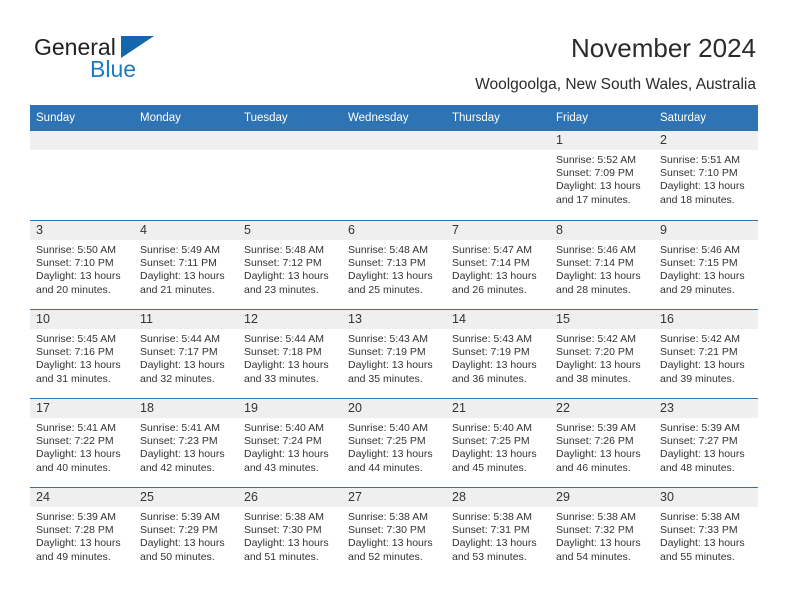  What do you see at coordinates (700, 160) in the screenshot?
I see `sunrise-text: Sunrise: 5:51 AM` at bounding box center [700, 160].